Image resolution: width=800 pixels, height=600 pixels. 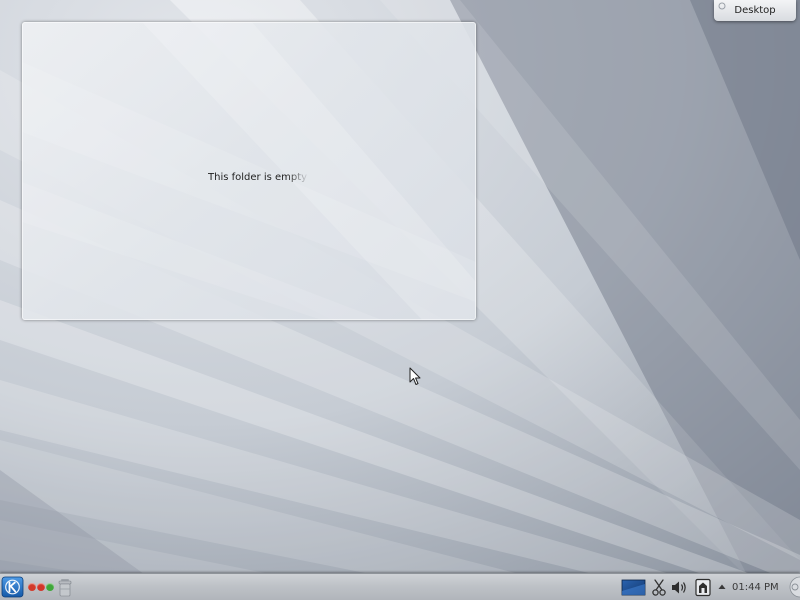 What do you see at coordinates (722, 587) in the screenshot?
I see `tray-expand-arrow-icon` at bounding box center [722, 587].